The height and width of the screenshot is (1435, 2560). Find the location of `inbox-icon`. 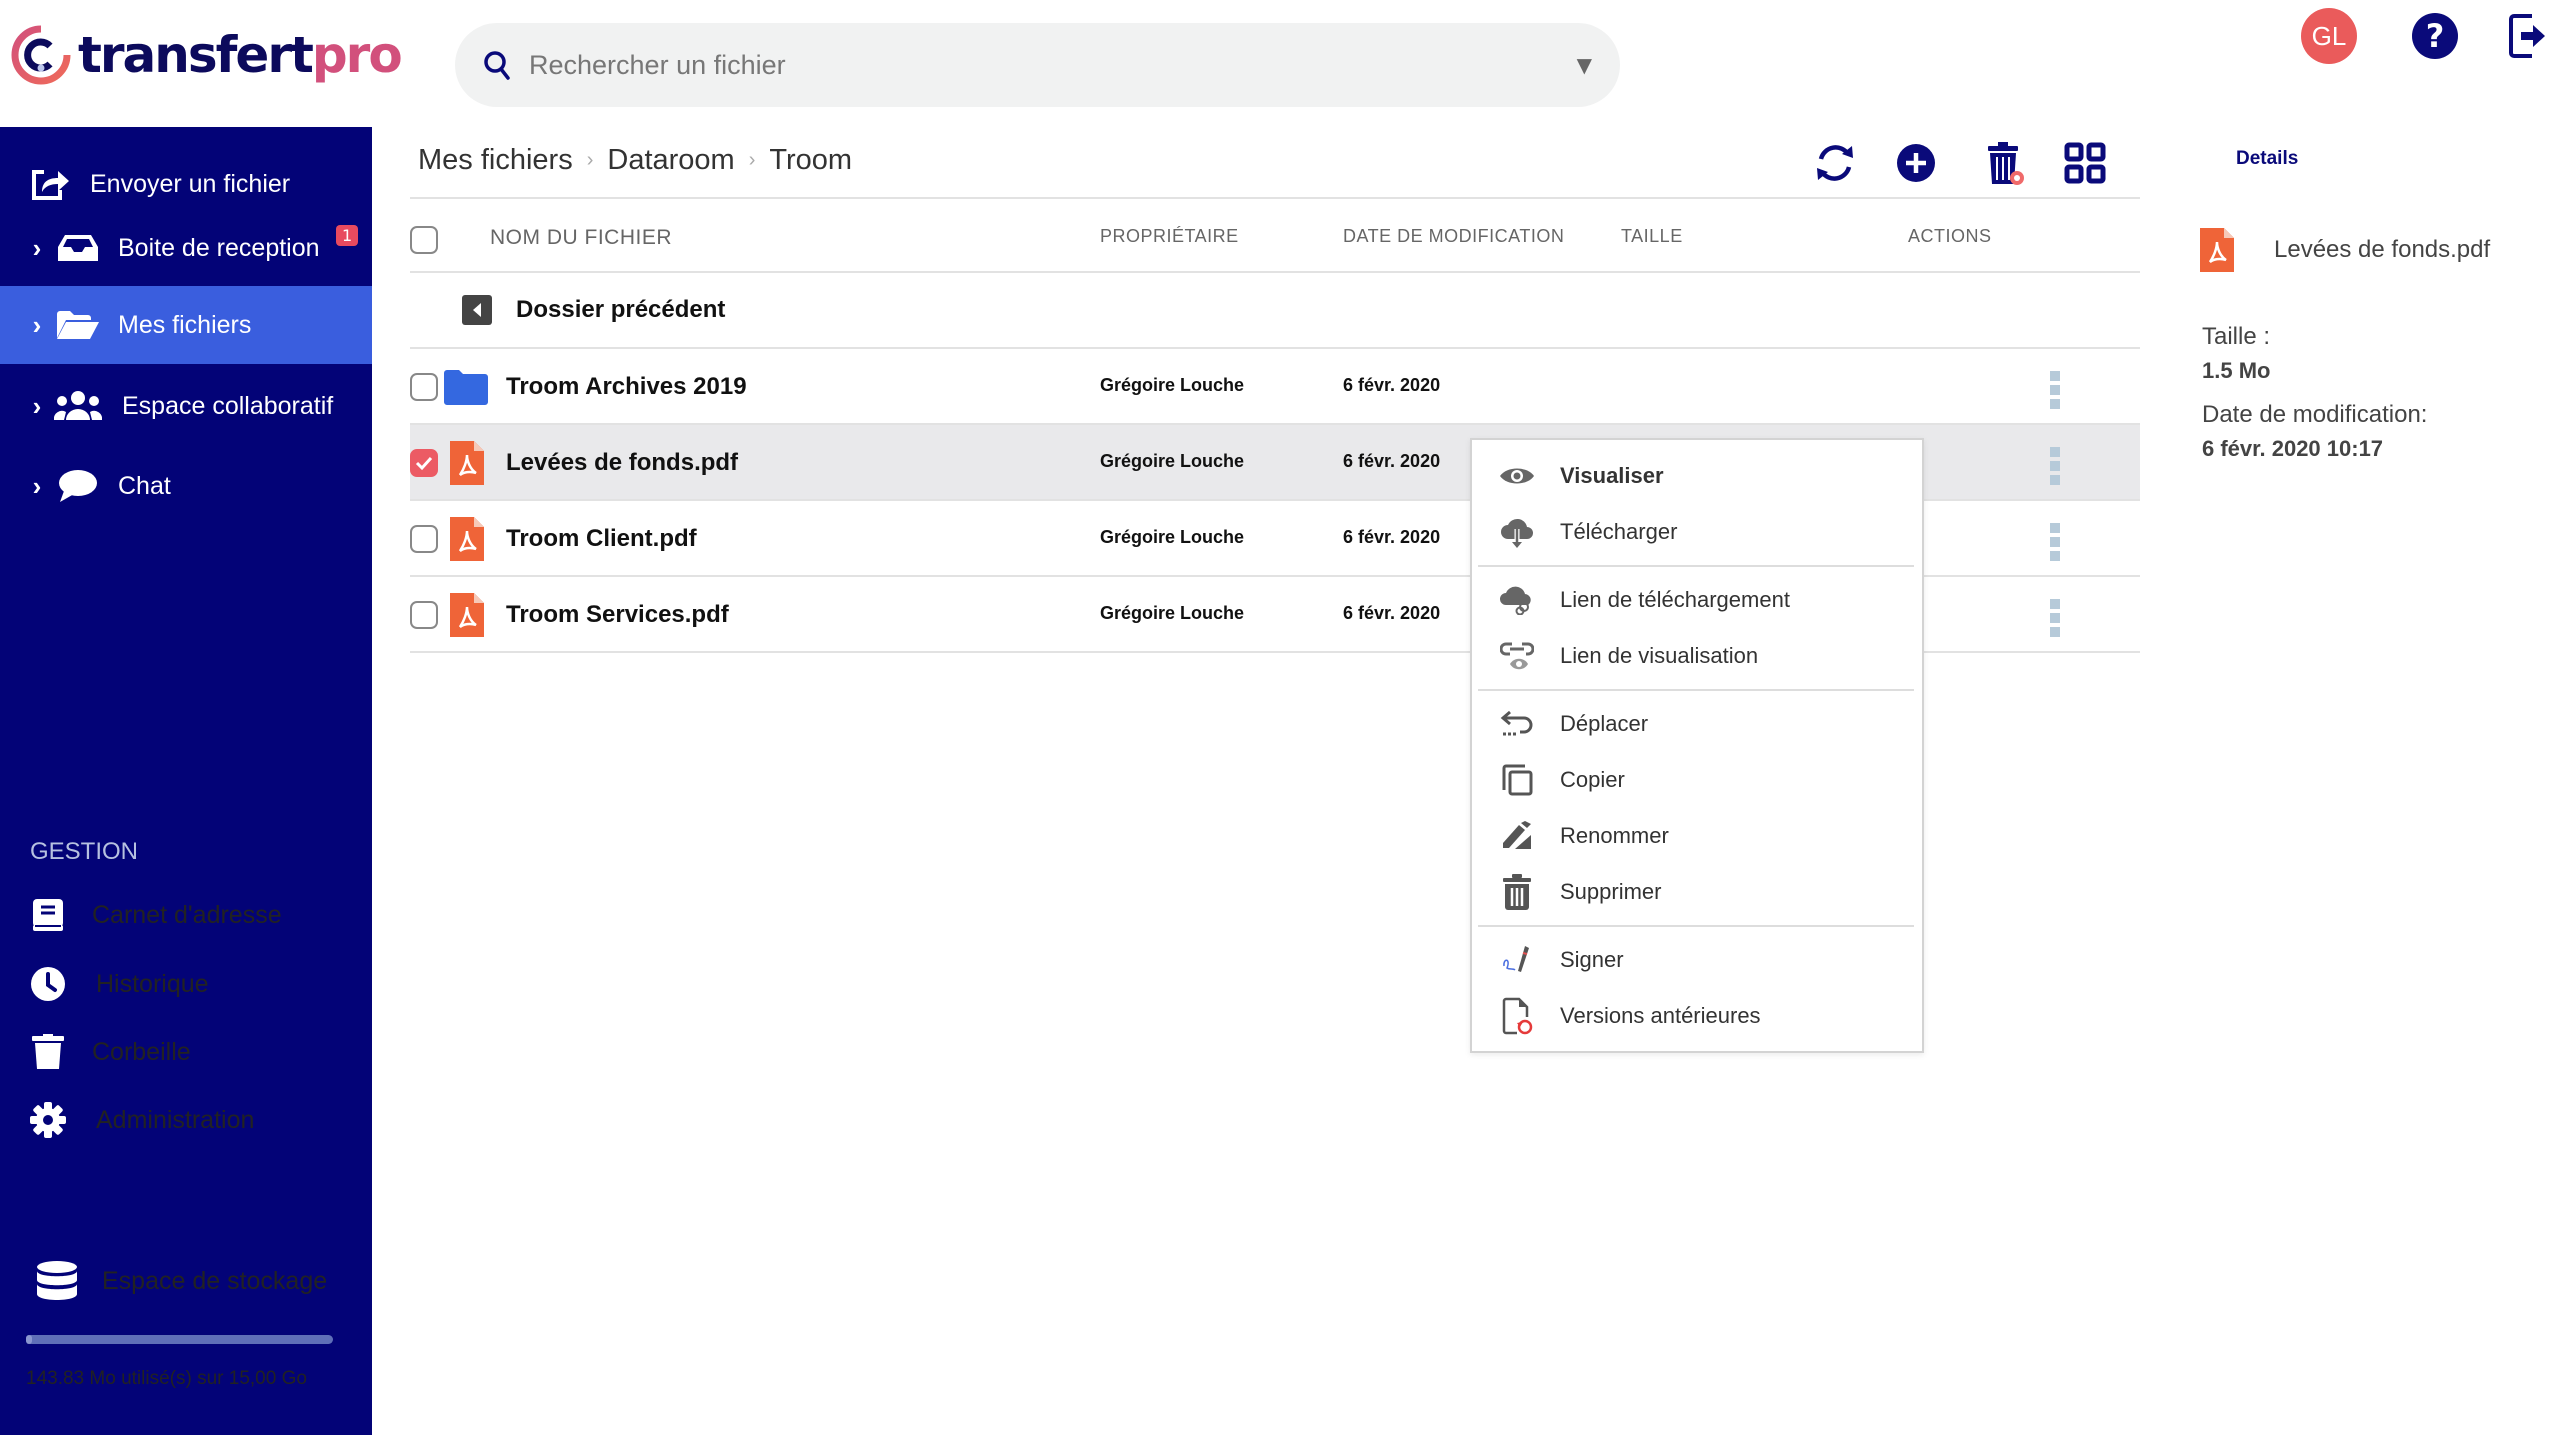

inbox-icon is located at coordinates (78, 248).